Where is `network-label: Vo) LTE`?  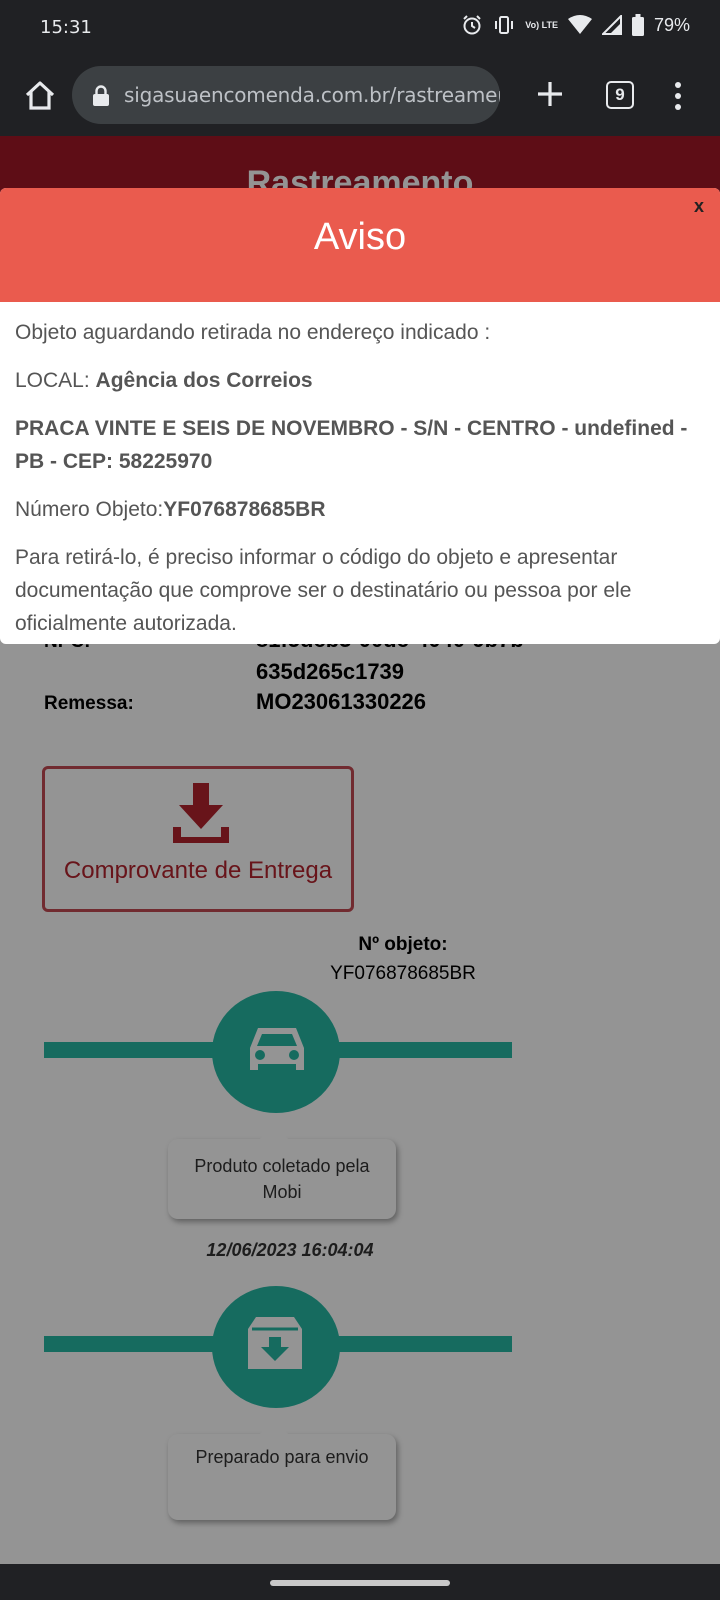
network-label: Vo) LTE is located at coordinates (541, 24).